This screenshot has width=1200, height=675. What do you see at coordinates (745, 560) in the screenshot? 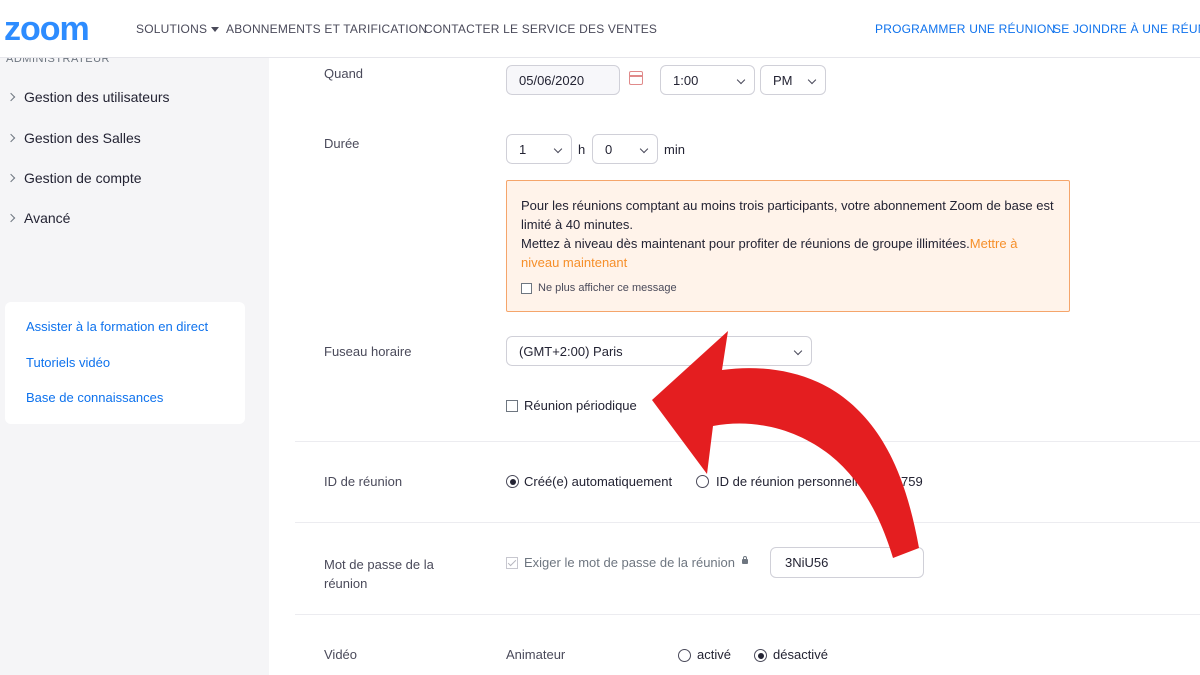
I see `lock-icon` at bounding box center [745, 560].